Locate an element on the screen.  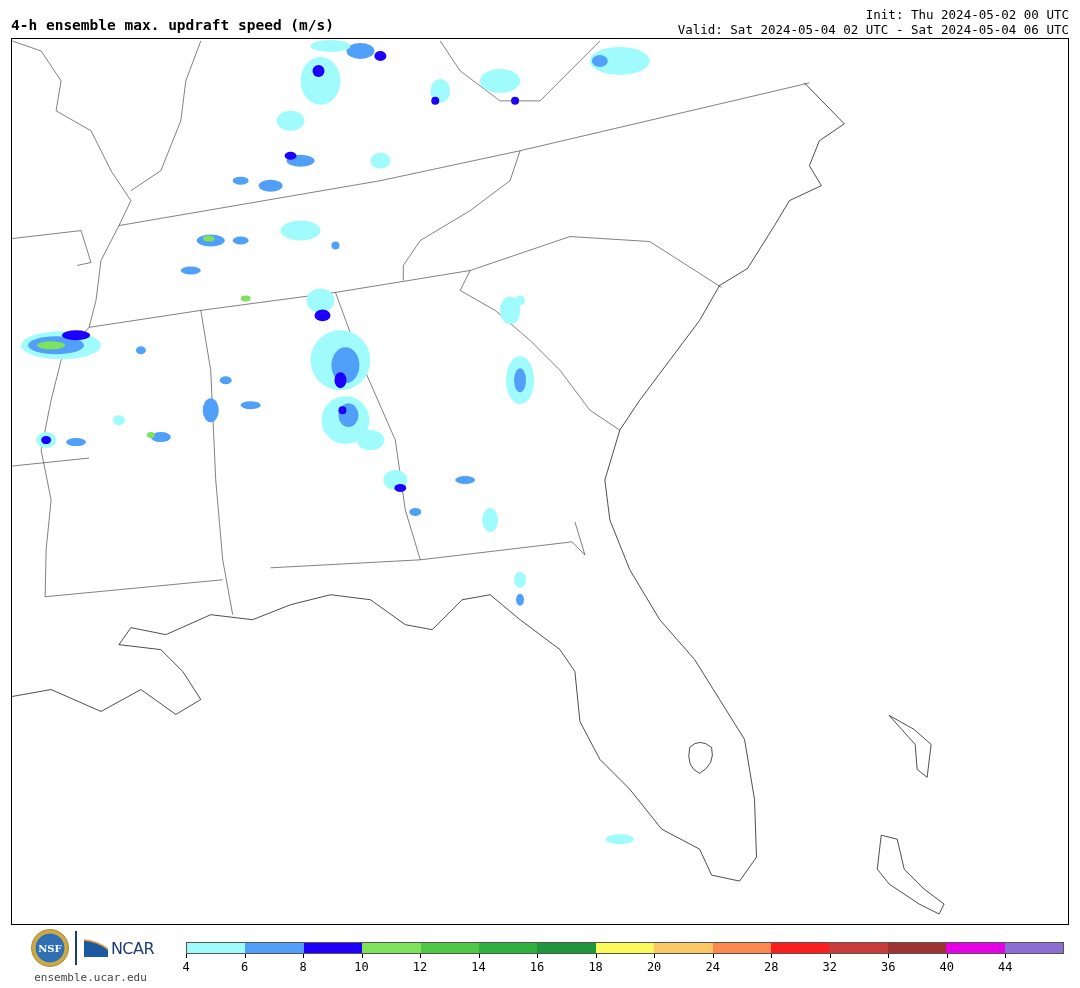
scale-label: 6 is located at coordinates (244, 966).